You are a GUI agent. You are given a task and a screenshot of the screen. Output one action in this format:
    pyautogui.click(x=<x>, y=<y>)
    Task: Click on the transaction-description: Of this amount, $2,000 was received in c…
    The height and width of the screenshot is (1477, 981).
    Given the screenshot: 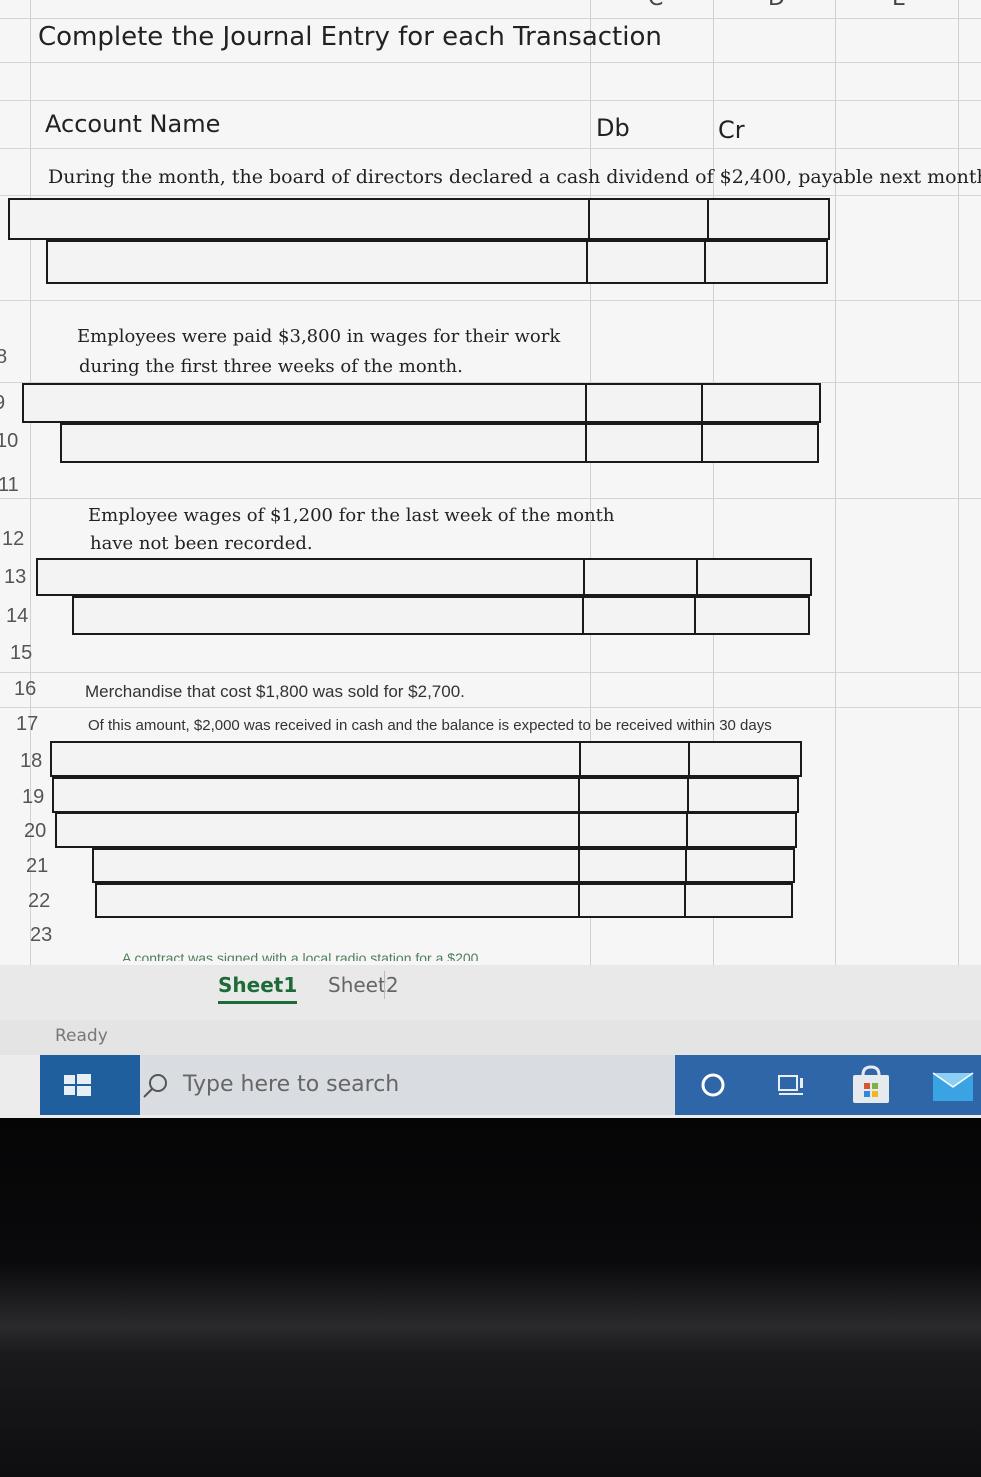 What is the action you would take?
    pyautogui.click(x=430, y=725)
    